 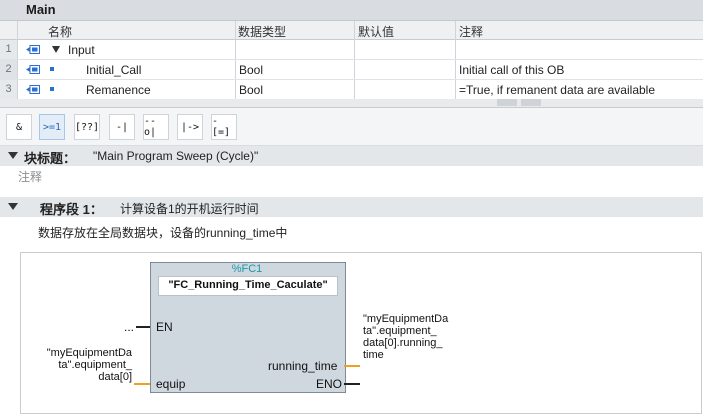 What do you see at coordinates (171, 384) in the screenshot?
I see `pin-equip: equip` at bounding box center [171, 384].